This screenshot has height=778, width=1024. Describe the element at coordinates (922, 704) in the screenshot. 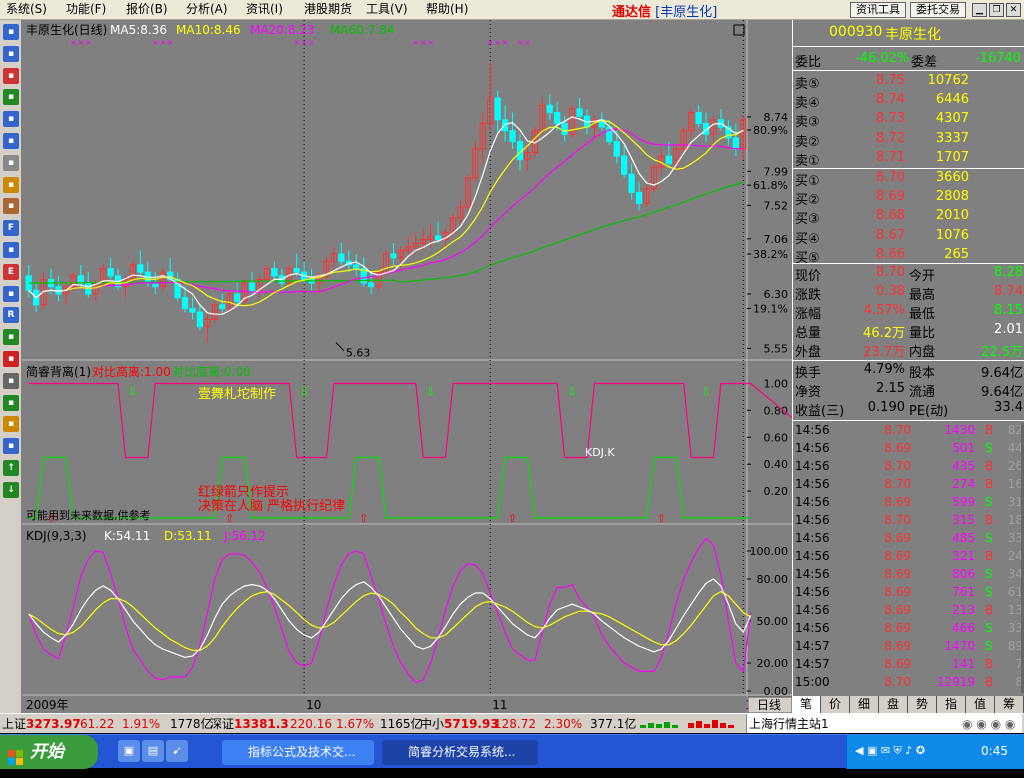

I see `quote-tab: 势` at that location.